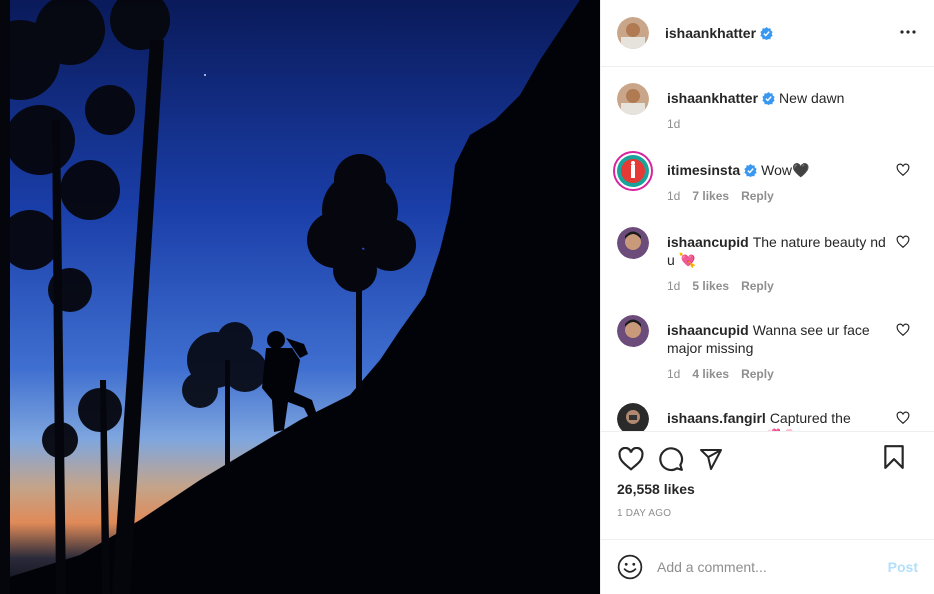 Image resolution: width=934 pixels, height=594 pixels. What do you see at coordinates (710, 286) in the screenshot?
I see `comment-likes: 5 likes` at bounding box center [710, 286].